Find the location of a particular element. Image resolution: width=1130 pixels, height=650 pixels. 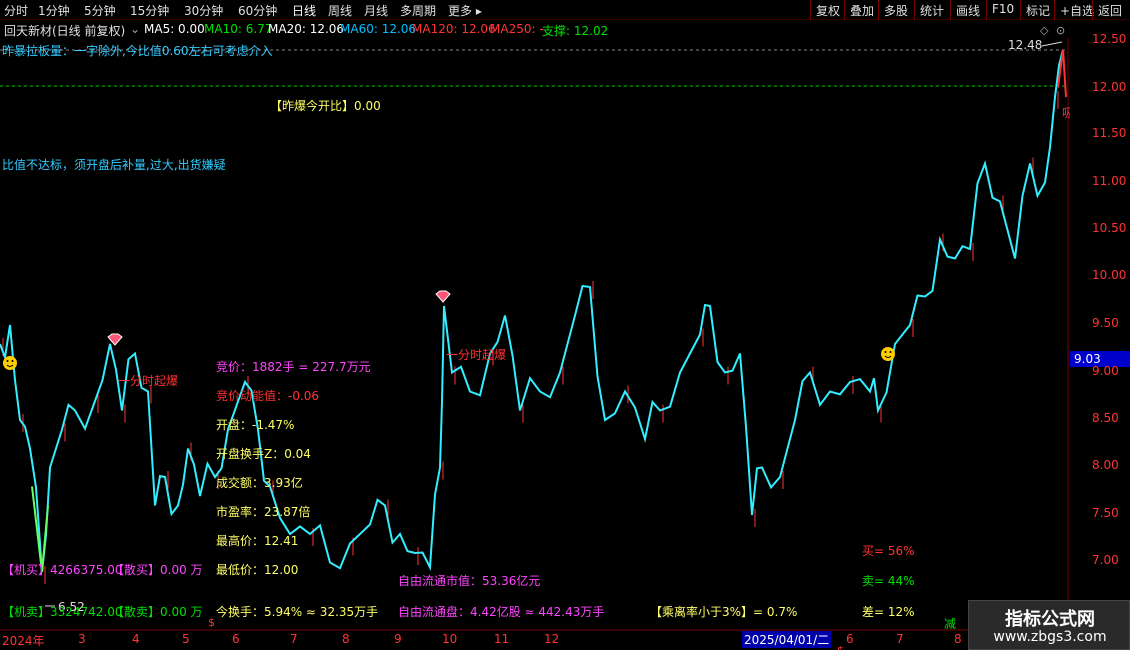

bid-energy: 竞价动能值：-0.06 is located at coordinates (268, 396).